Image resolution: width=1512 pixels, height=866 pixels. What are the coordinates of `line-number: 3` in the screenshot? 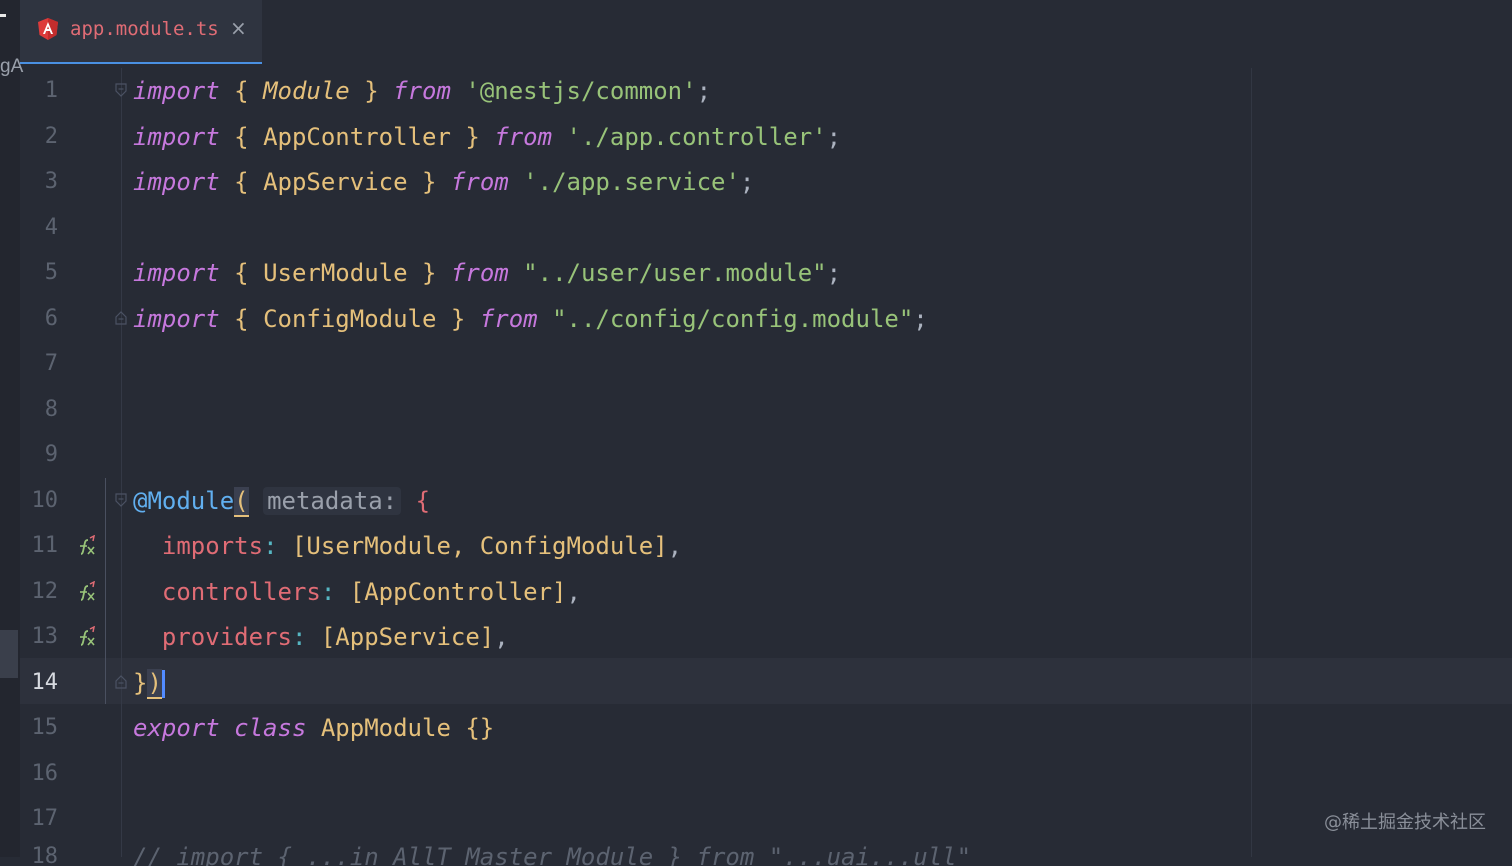 It's located at (51, 181).